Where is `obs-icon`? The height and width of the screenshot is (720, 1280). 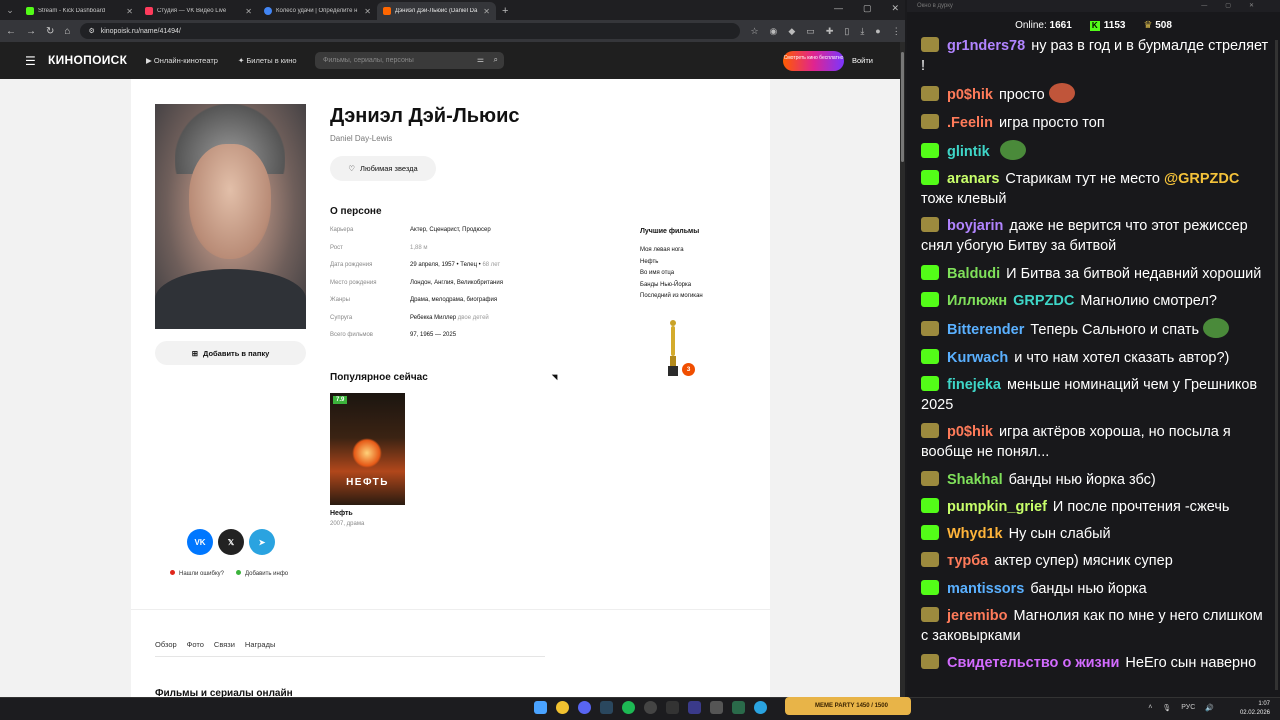 obs-icon is located at coordinates (672, 707).